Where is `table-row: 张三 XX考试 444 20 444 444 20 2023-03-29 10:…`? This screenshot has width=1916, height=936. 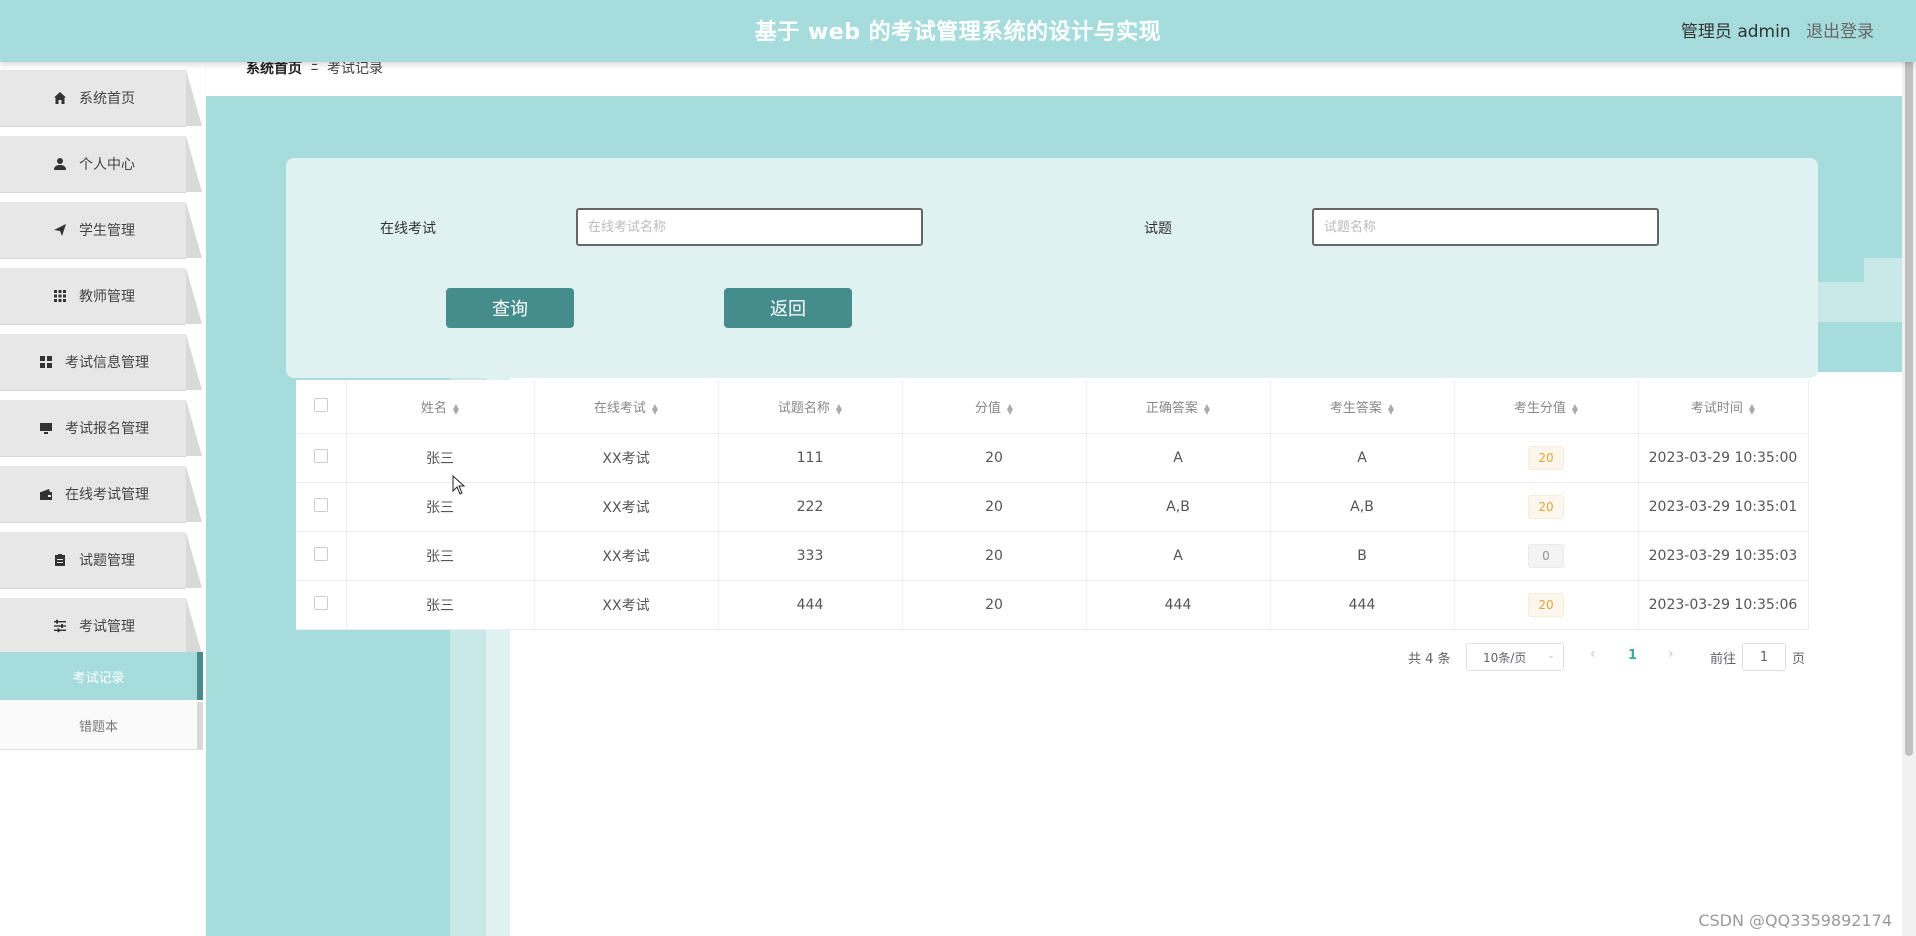
table-row: 张三 XX考试 444 20 444 444 20 2023-03-29 10:… is located at coordinates (1052, 605).